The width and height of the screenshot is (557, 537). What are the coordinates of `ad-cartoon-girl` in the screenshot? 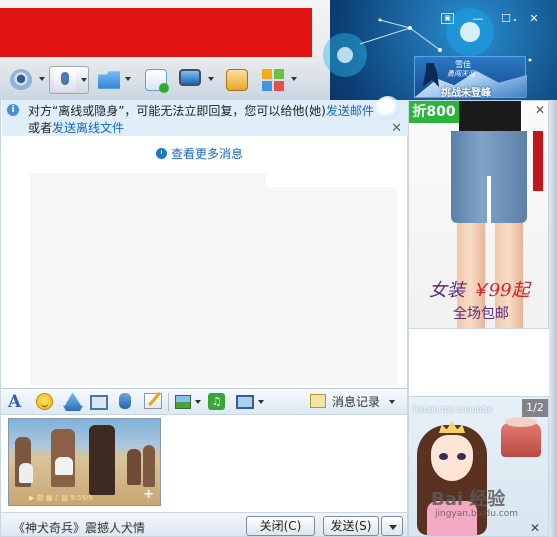 It's located at (452, 477).